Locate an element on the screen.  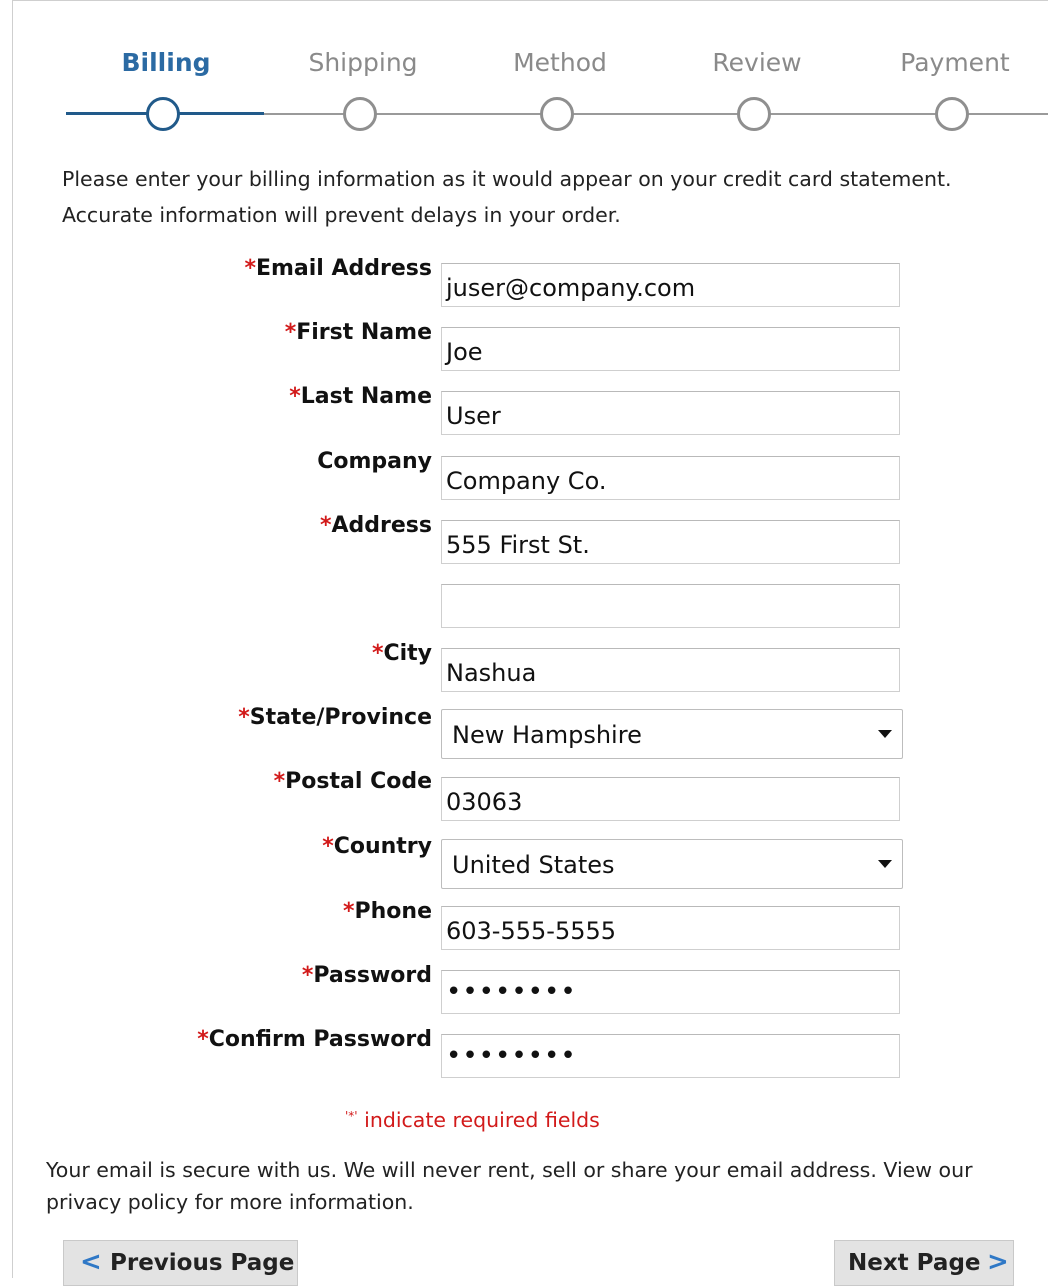
country-label: *Country is located at coordinates (377, 846).